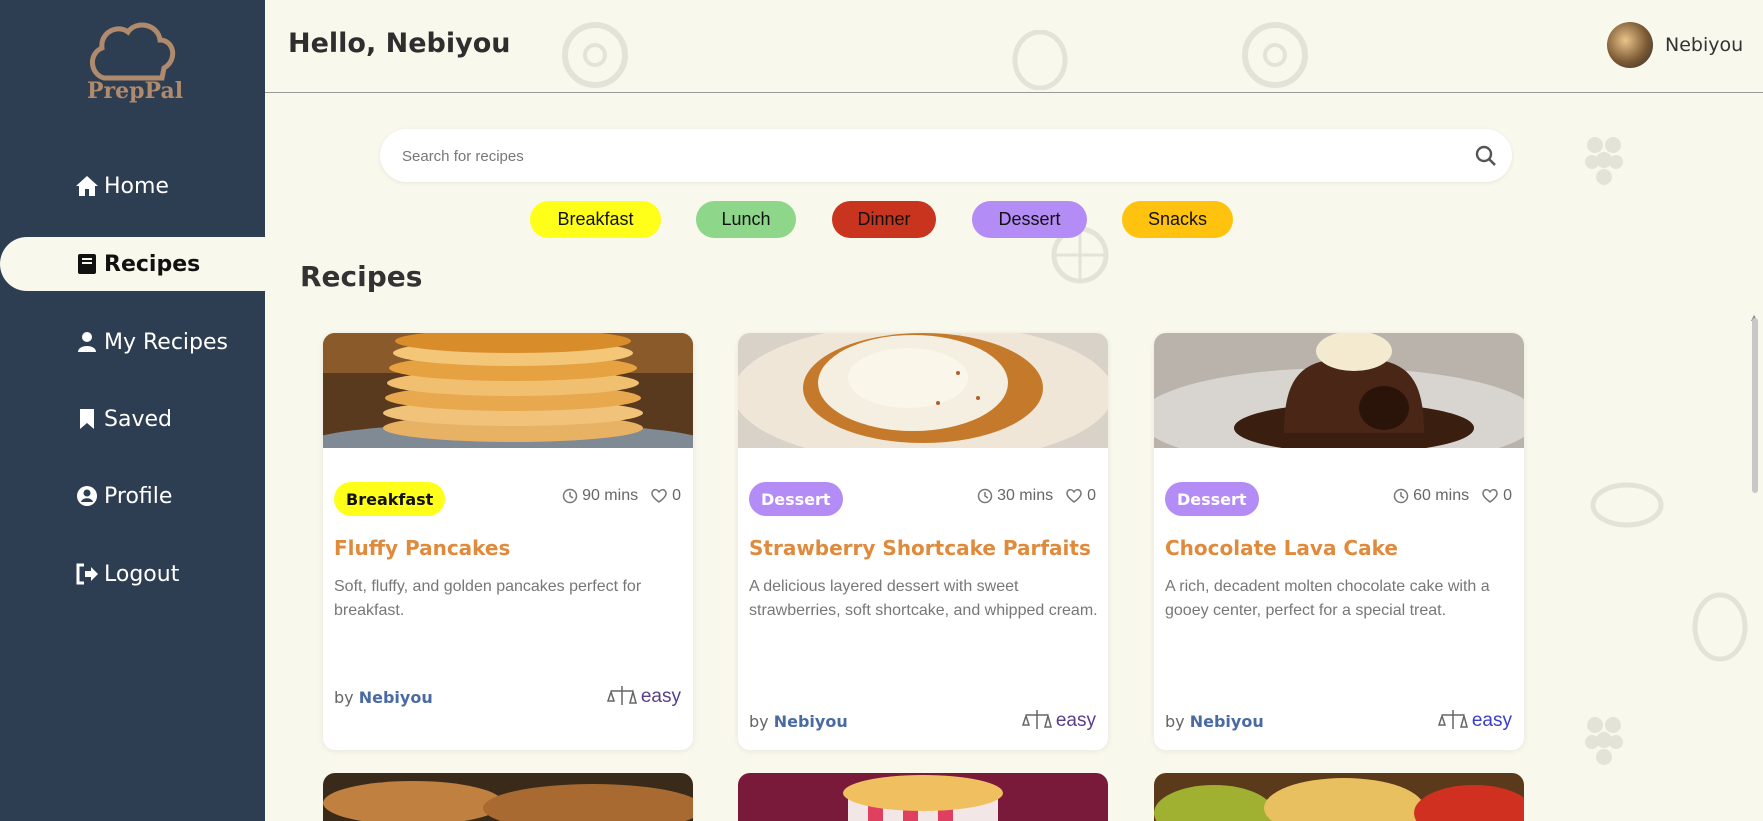 The width and height of the screenshot is (1763, 821). I want to click on sidebar-item-label: Profile, so click(138, 496).